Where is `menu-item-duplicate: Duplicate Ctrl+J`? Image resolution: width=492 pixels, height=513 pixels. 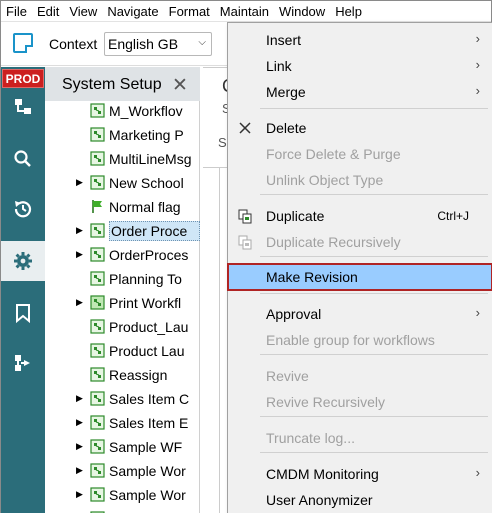
menu-item-duplicate: Duplicate Ctrl+J is located at coordinates (360, 216).